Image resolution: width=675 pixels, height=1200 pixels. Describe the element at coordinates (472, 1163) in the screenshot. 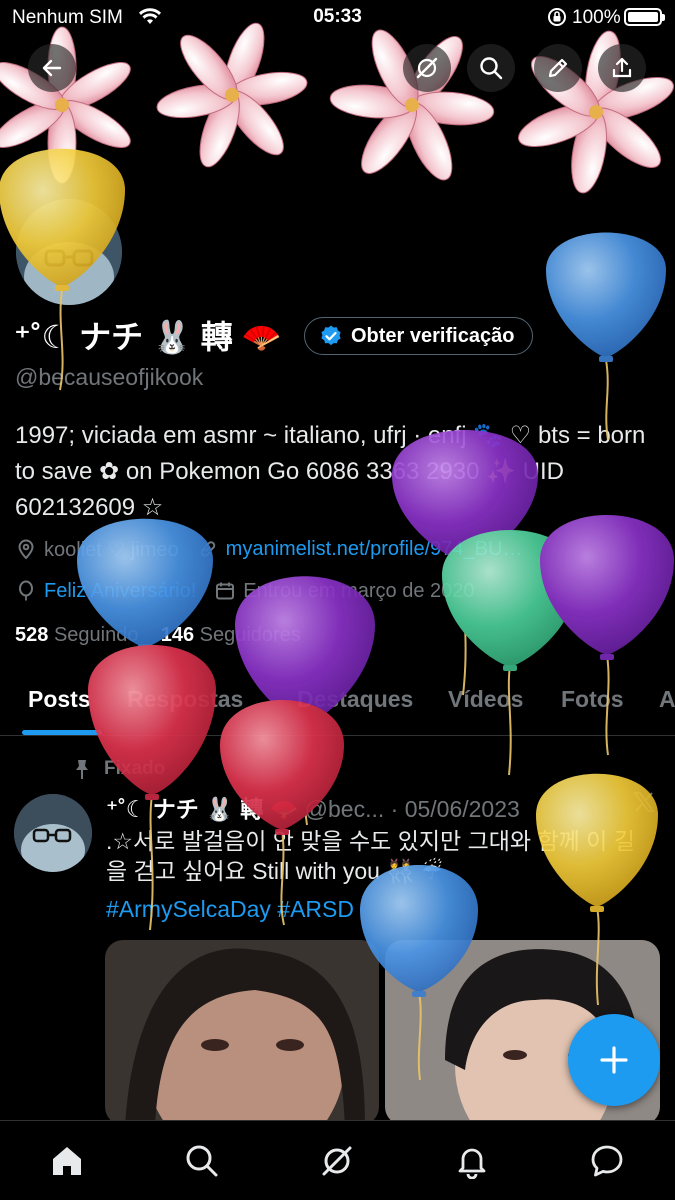

I see `bell-icon` at that location.